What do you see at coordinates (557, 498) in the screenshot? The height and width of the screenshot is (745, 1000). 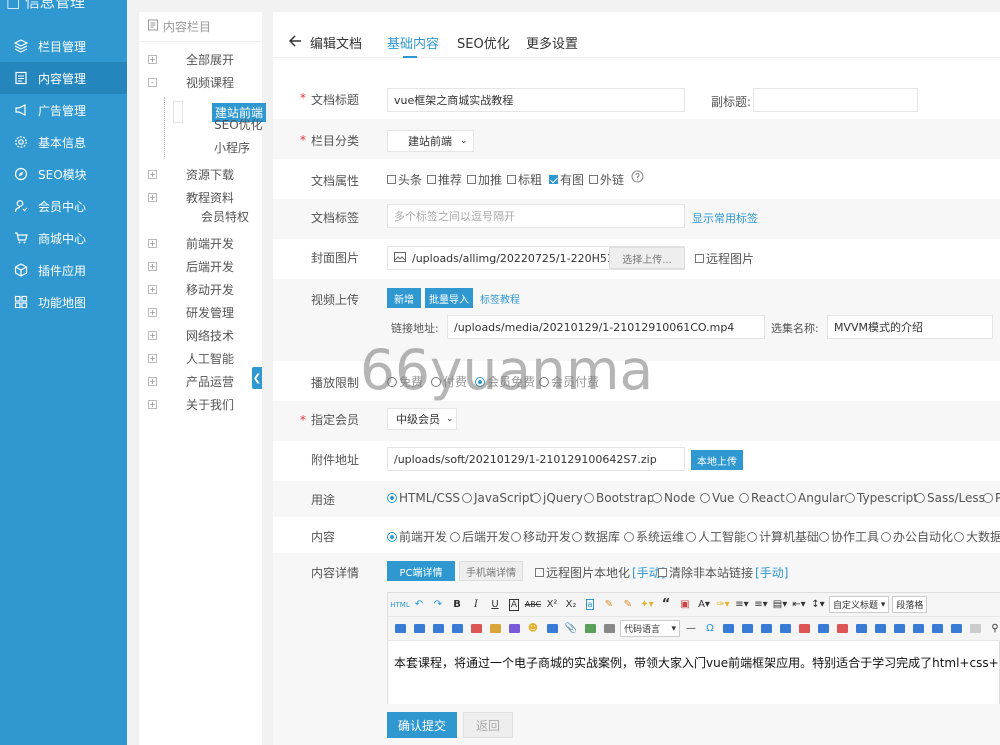 I see `use-option: jQuery` at bounding box center [557, 498].